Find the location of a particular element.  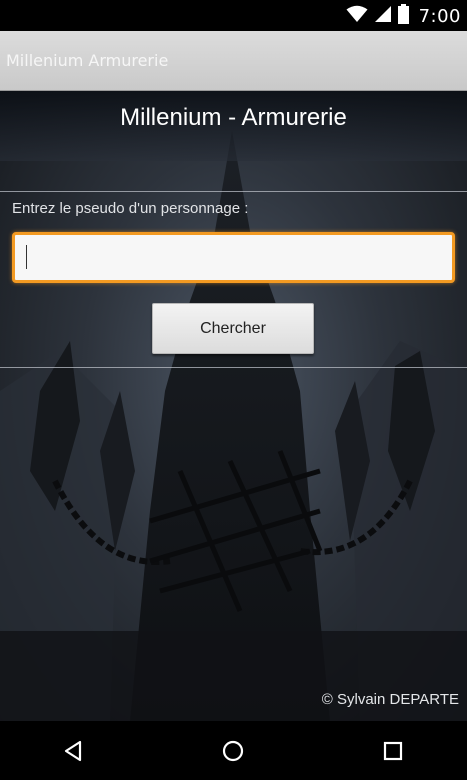

battery-icon is located at coordinates (403, 16).